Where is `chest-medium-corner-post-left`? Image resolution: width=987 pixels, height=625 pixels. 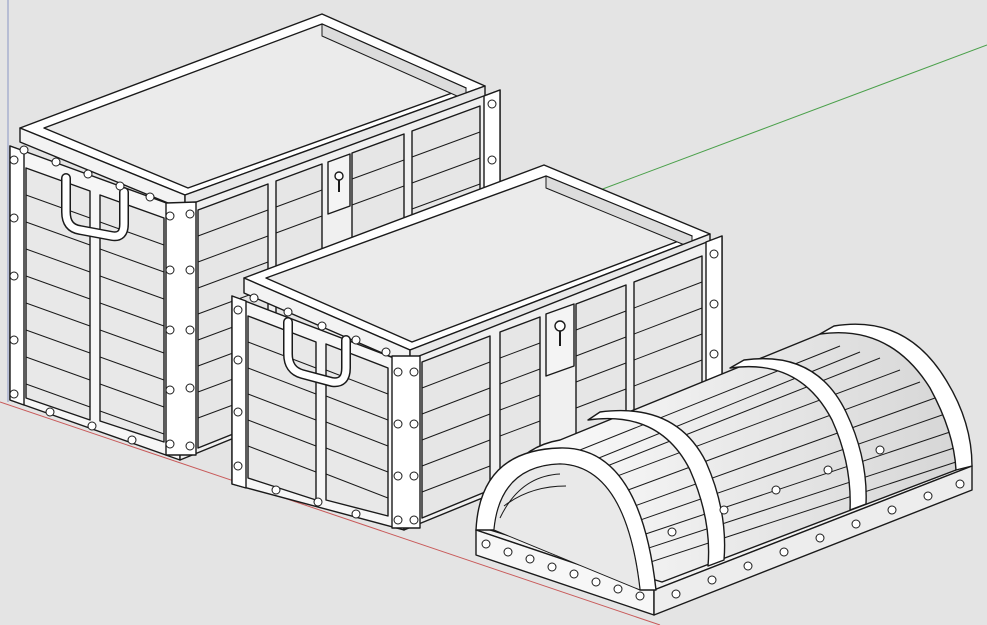 chest-medium-corner-post-left is located at coordinates (239, 392).